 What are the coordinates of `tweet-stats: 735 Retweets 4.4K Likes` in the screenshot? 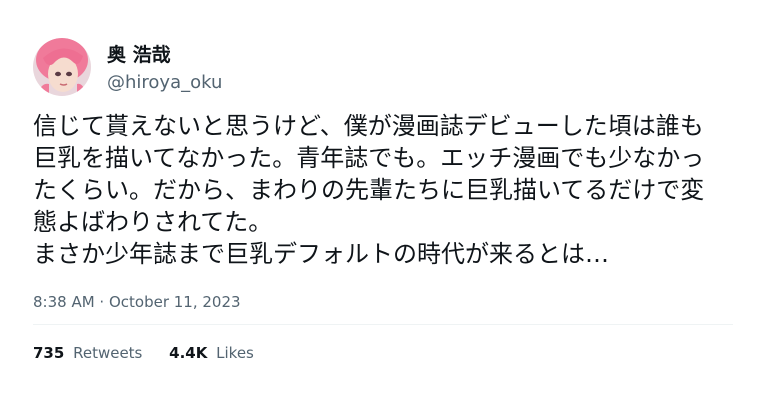 It's located at (154, 353).